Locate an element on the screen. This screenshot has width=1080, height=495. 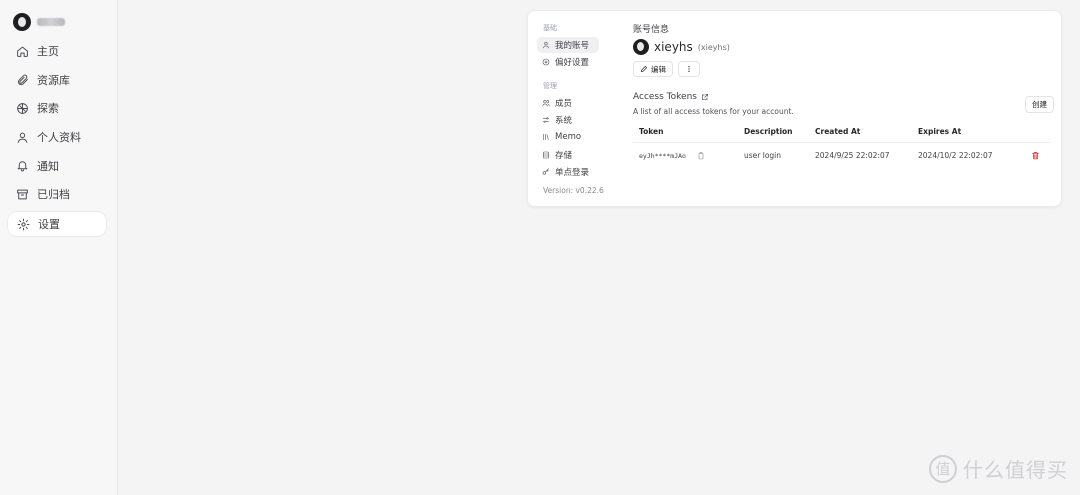
edit-button-label: 编辑 is located at coordinates (658, 69).